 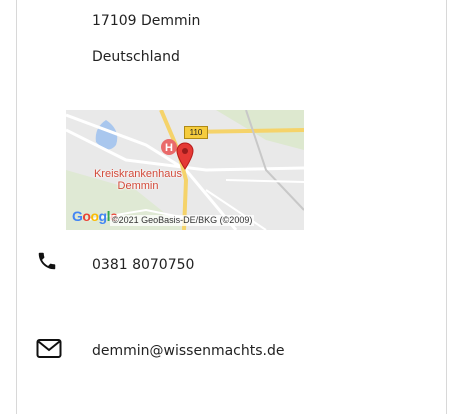 I want to click on route-shield: 110, so click(x=196, y=132).